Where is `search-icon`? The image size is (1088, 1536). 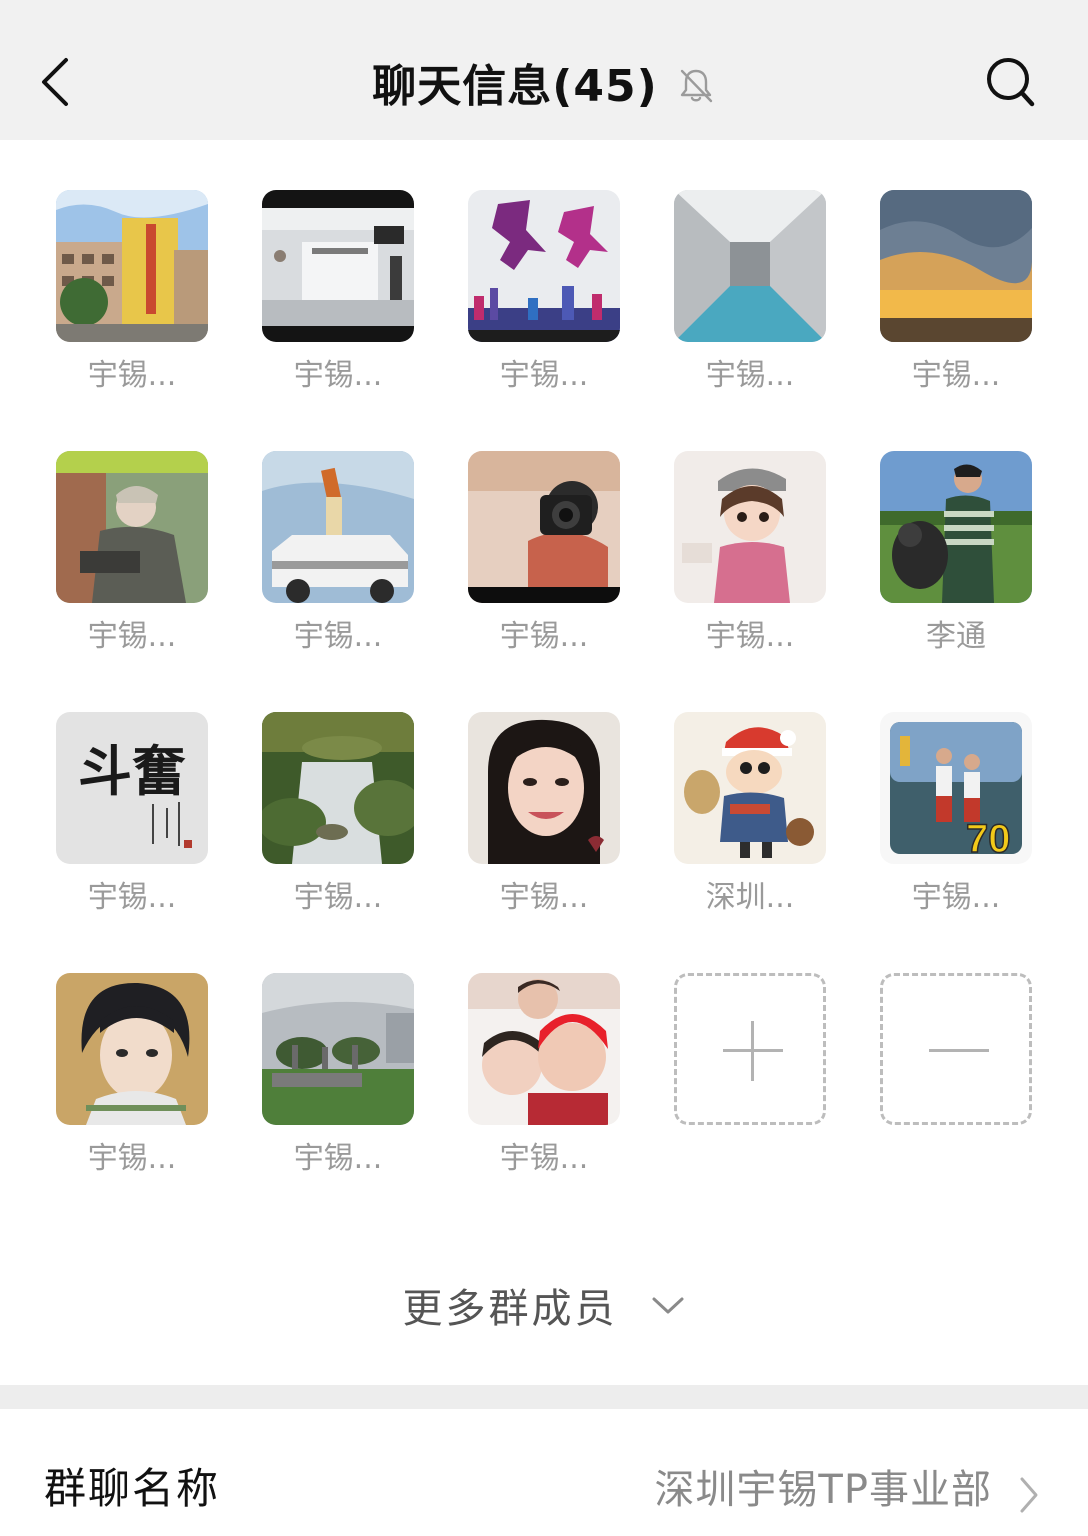
search-icon is located at coordinates (1011, 82).